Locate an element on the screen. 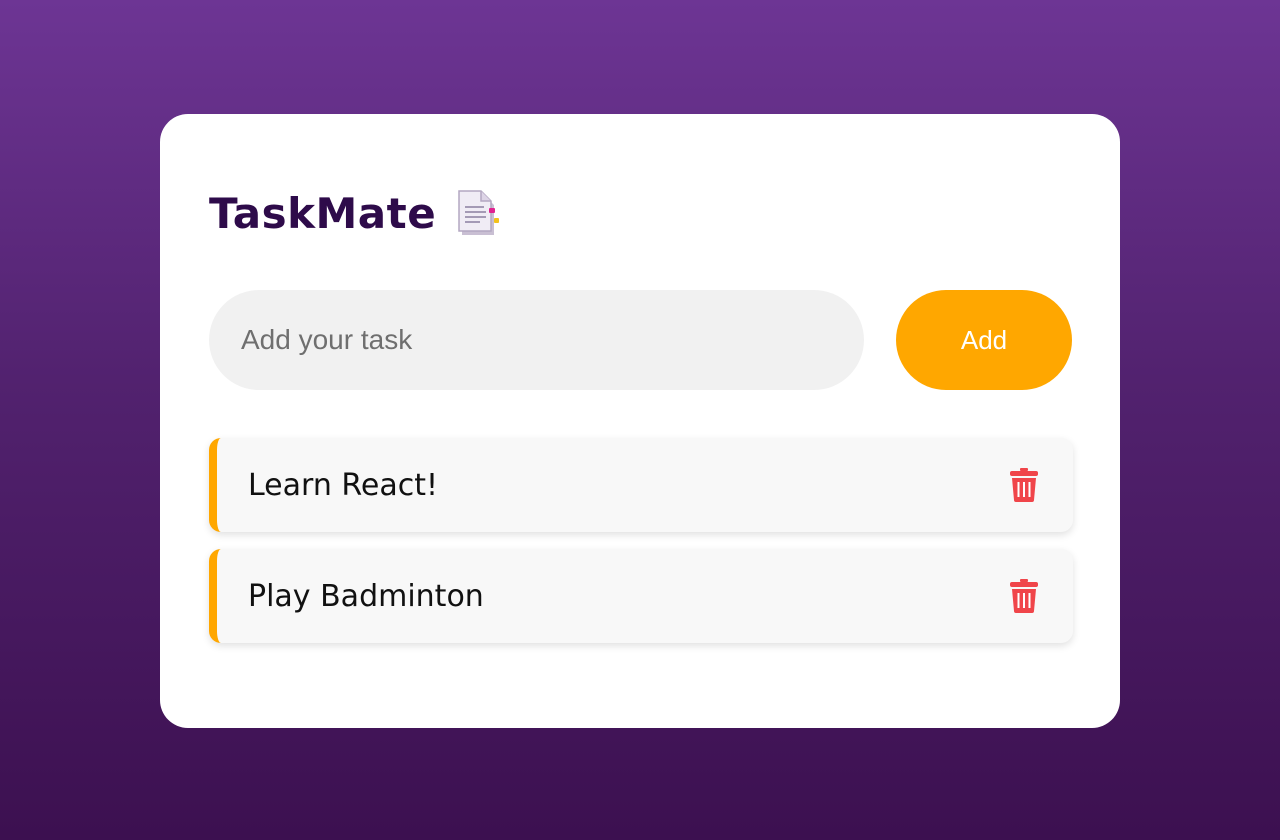 This screenshot has height=840, width=1280. header: TaskMate is located at coordinates (640, 214).